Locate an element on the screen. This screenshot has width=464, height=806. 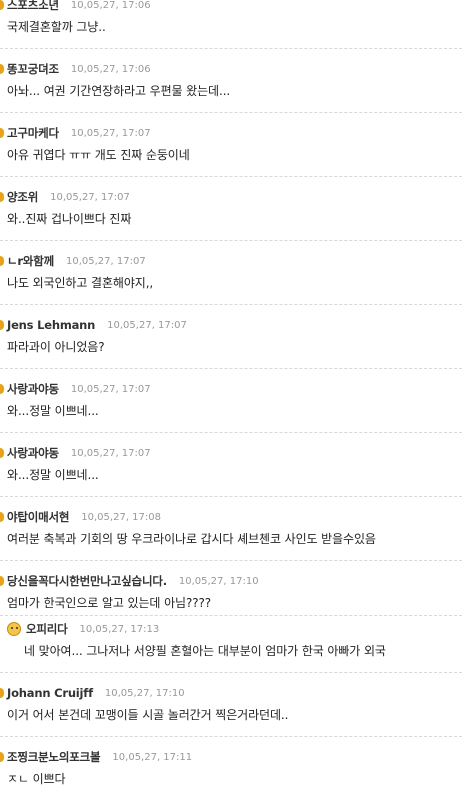
comment-meta: 똥꼬궁뎌조 10,05,27, 17:06 is located at coordinates (75, 69).